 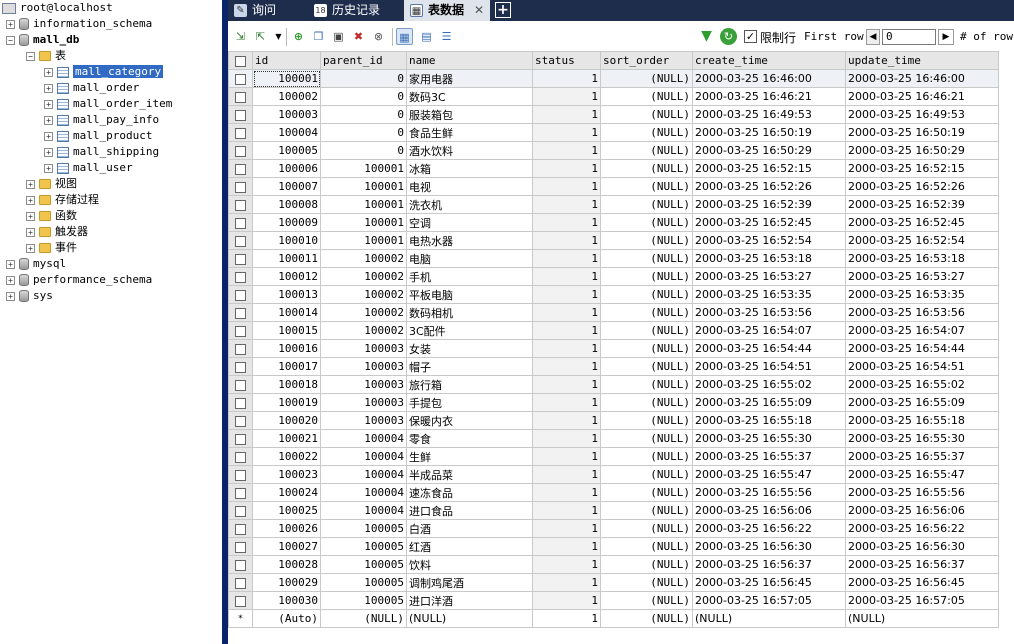 I want to click on cell-create_time: 2000-03-25 16:54:07, so click(x=769, y=330).